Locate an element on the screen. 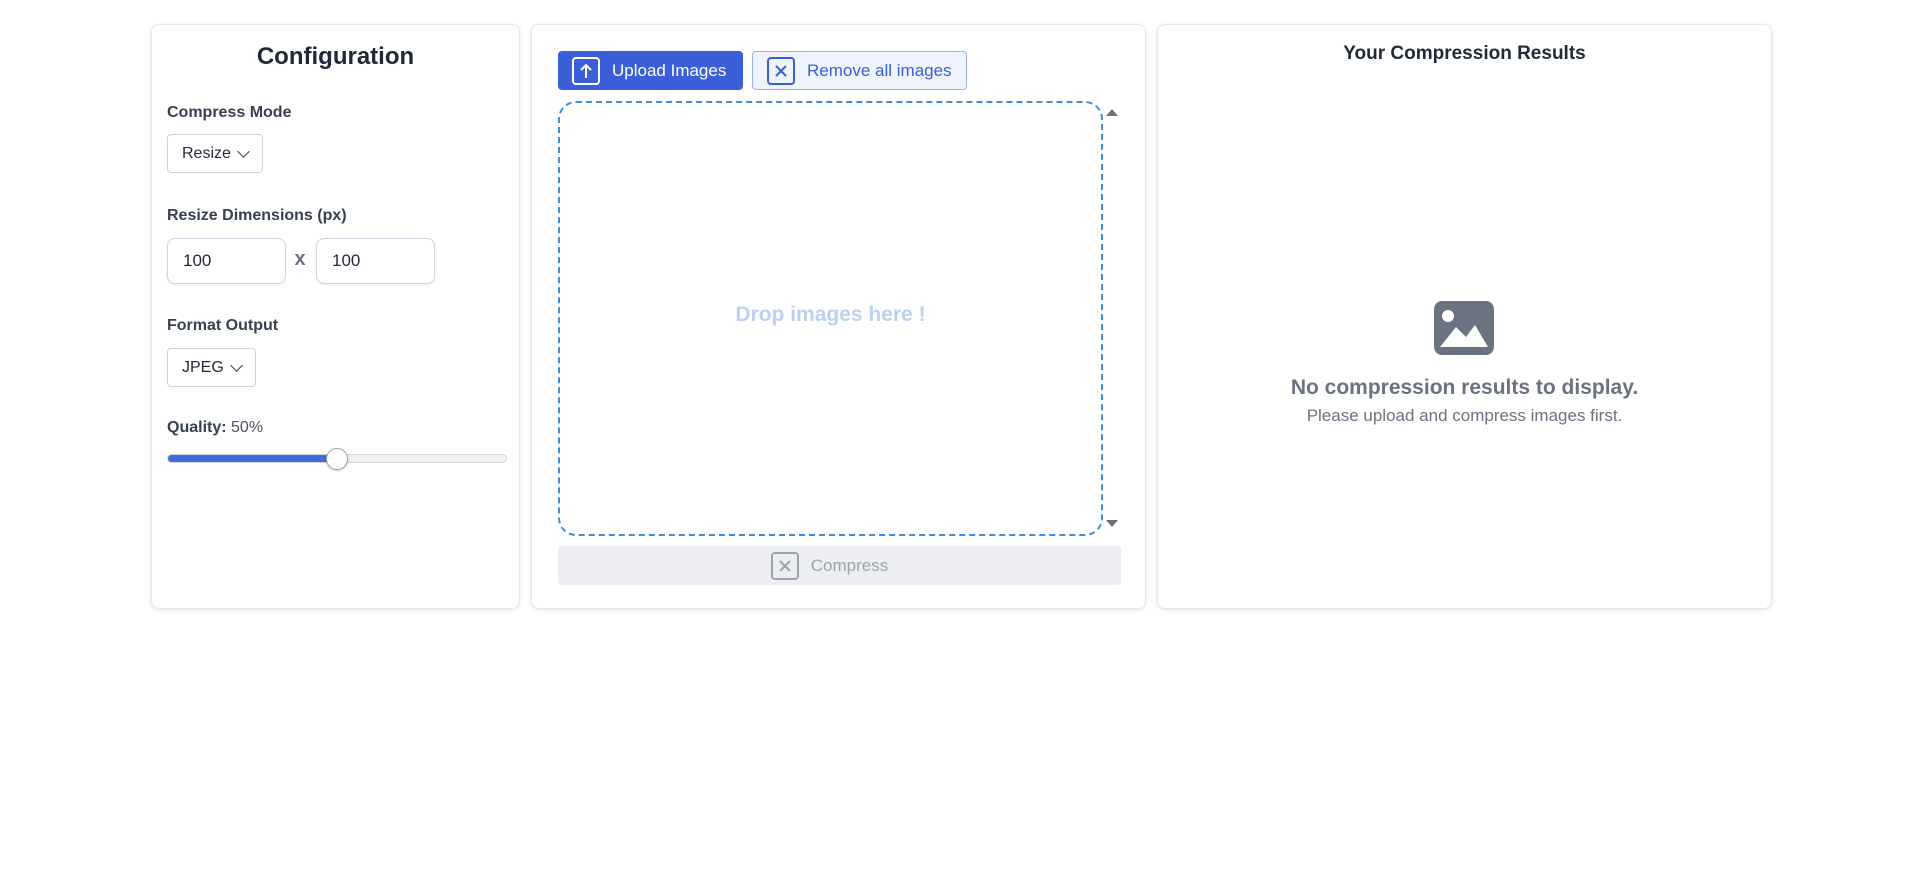  upload-arrow-icon is located at coordinates (586, 70).